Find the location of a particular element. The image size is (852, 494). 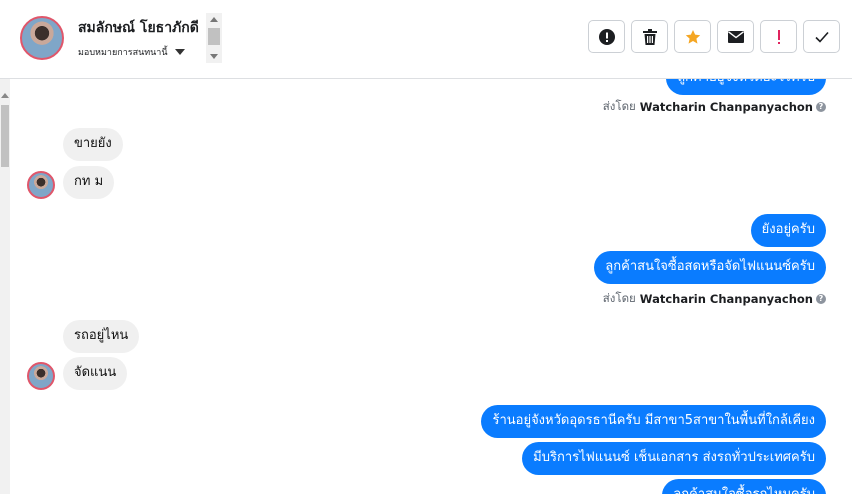

outgoing-message: ลูกค้าอยู่จังหวัดอะไรครับ is located at coordinates (746, 87).